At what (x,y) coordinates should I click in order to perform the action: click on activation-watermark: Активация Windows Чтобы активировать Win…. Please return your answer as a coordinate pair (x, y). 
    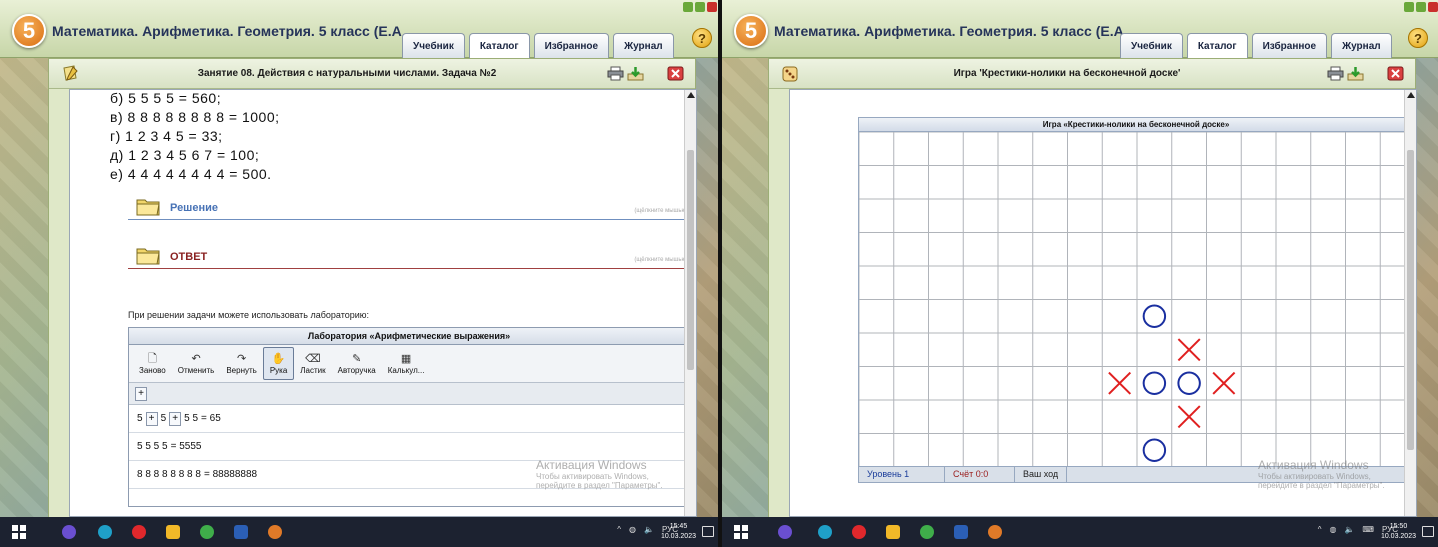
    Looking at the image, I should click on (599, 474).